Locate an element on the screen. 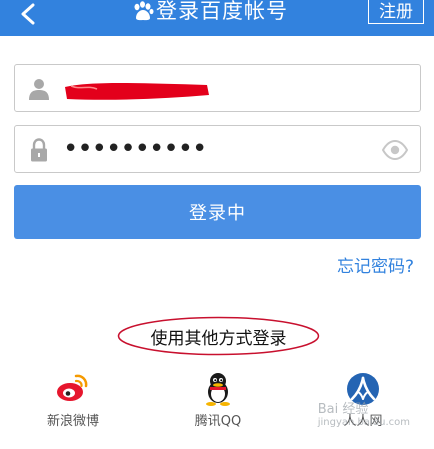  weibo-login: 新浪微博 is located at coordinates (73, 402).